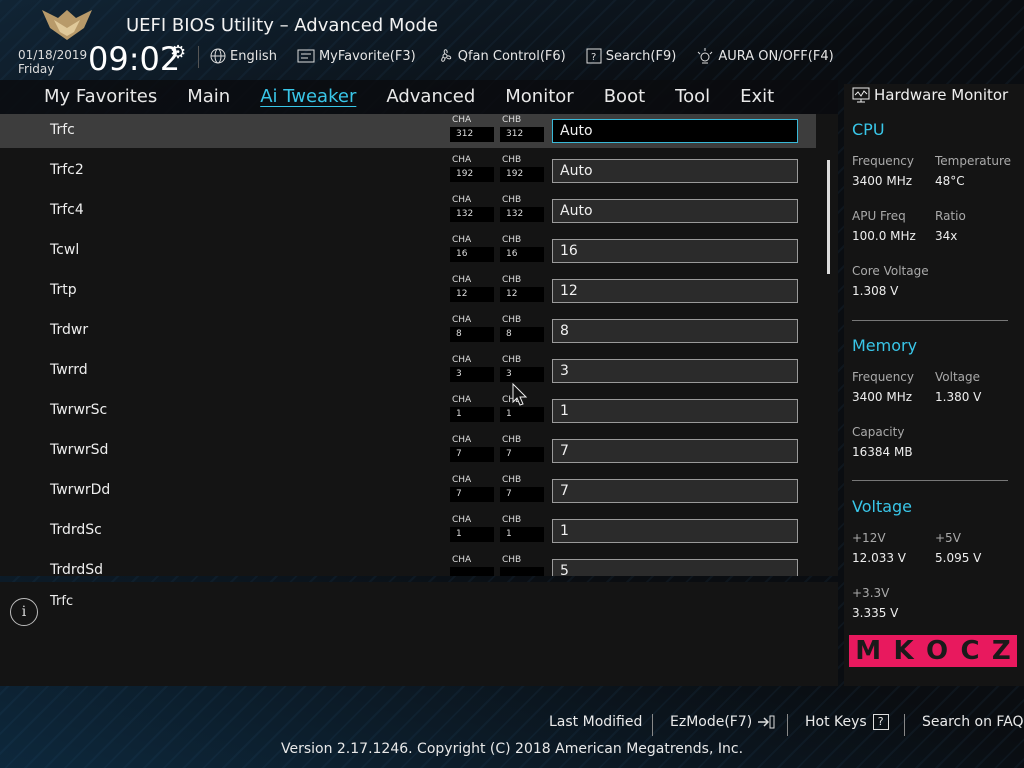 The height and width of the screenshot is (768, 1024). Describe the element at coordinates (79, 450) in the screenshot. I see `setting-name: TwrwrSd` at that location.